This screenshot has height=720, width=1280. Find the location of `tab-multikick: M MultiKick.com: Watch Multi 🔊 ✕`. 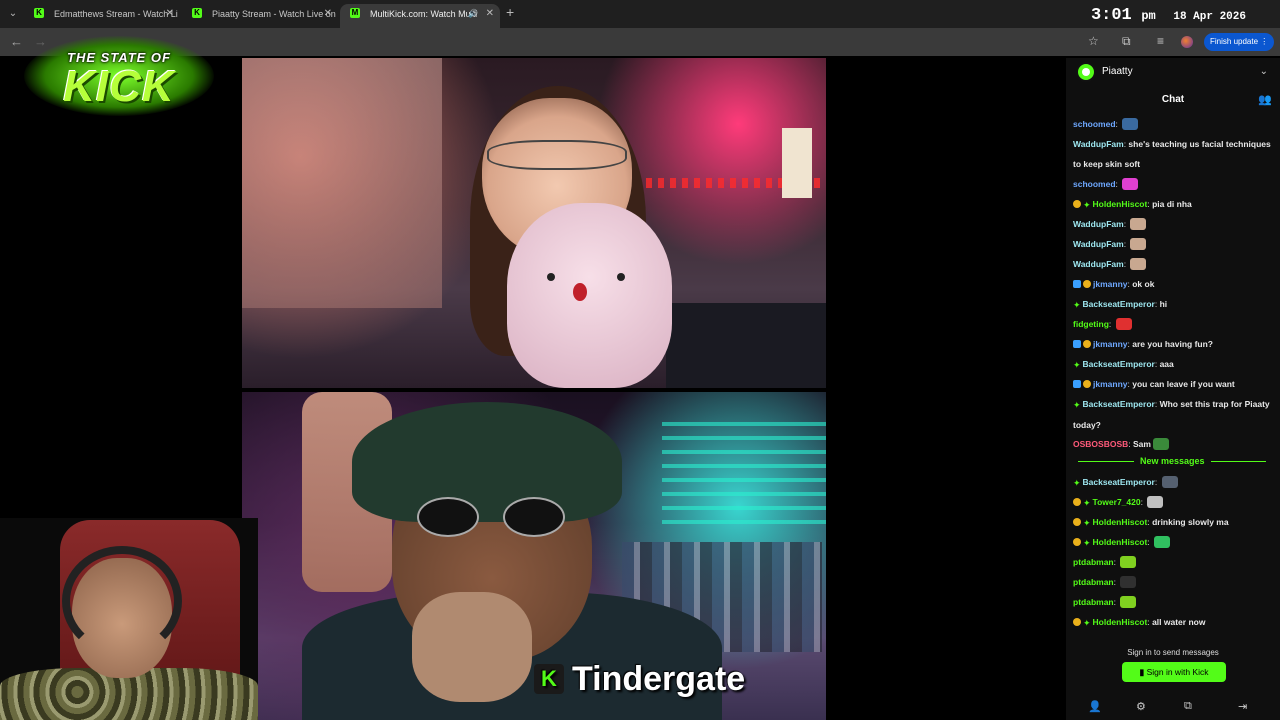

tab-multikick: M MultiKick.com: Watch Multi 🔊 ✕ is located at coordinates (420, 16).